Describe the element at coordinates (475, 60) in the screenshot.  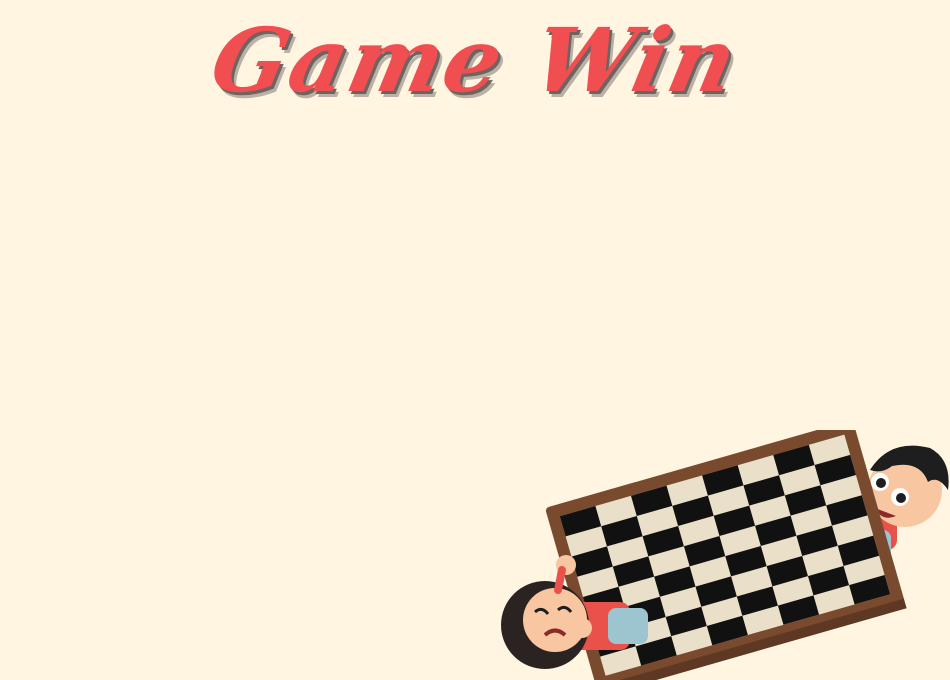
I see `game-title: Game Win` at that location.